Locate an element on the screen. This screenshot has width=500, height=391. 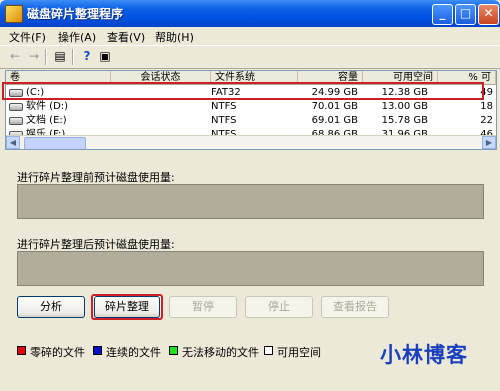
contiguous-files-swatch is located at coordinates (97, 350).